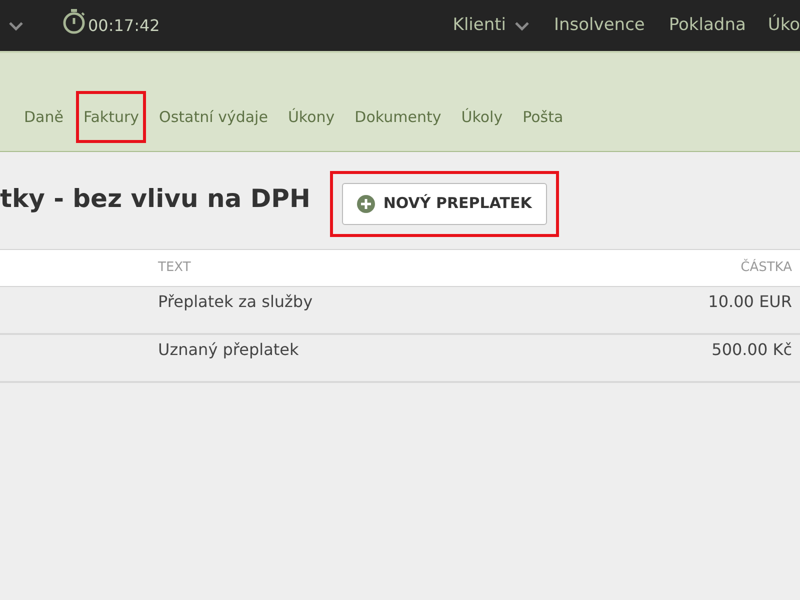  I want to click on timer-text: 00:17:42, so click(124, 25).